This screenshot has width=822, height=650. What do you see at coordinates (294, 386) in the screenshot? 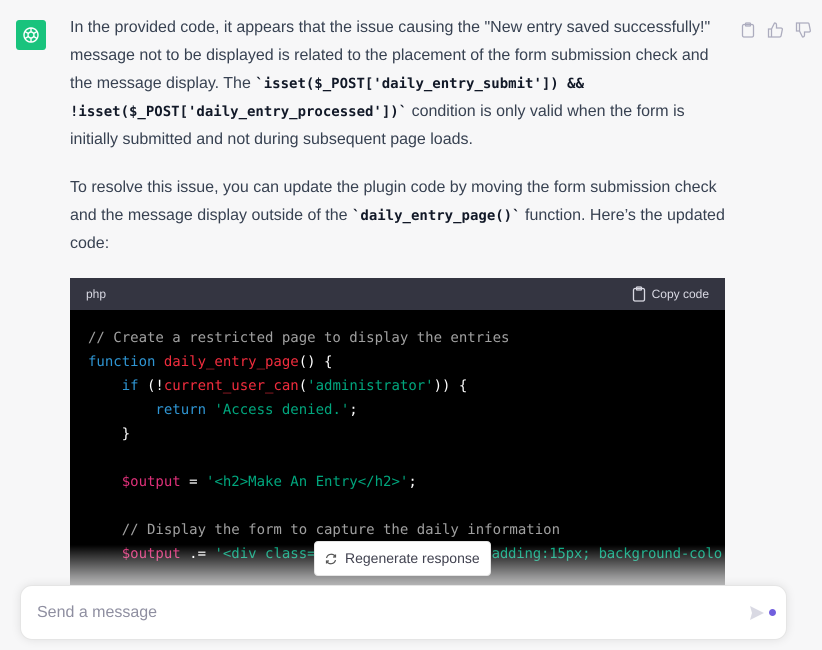
I see `code-line: if (!current_user_can('administrator')) {` at bounding box center [294, 386].